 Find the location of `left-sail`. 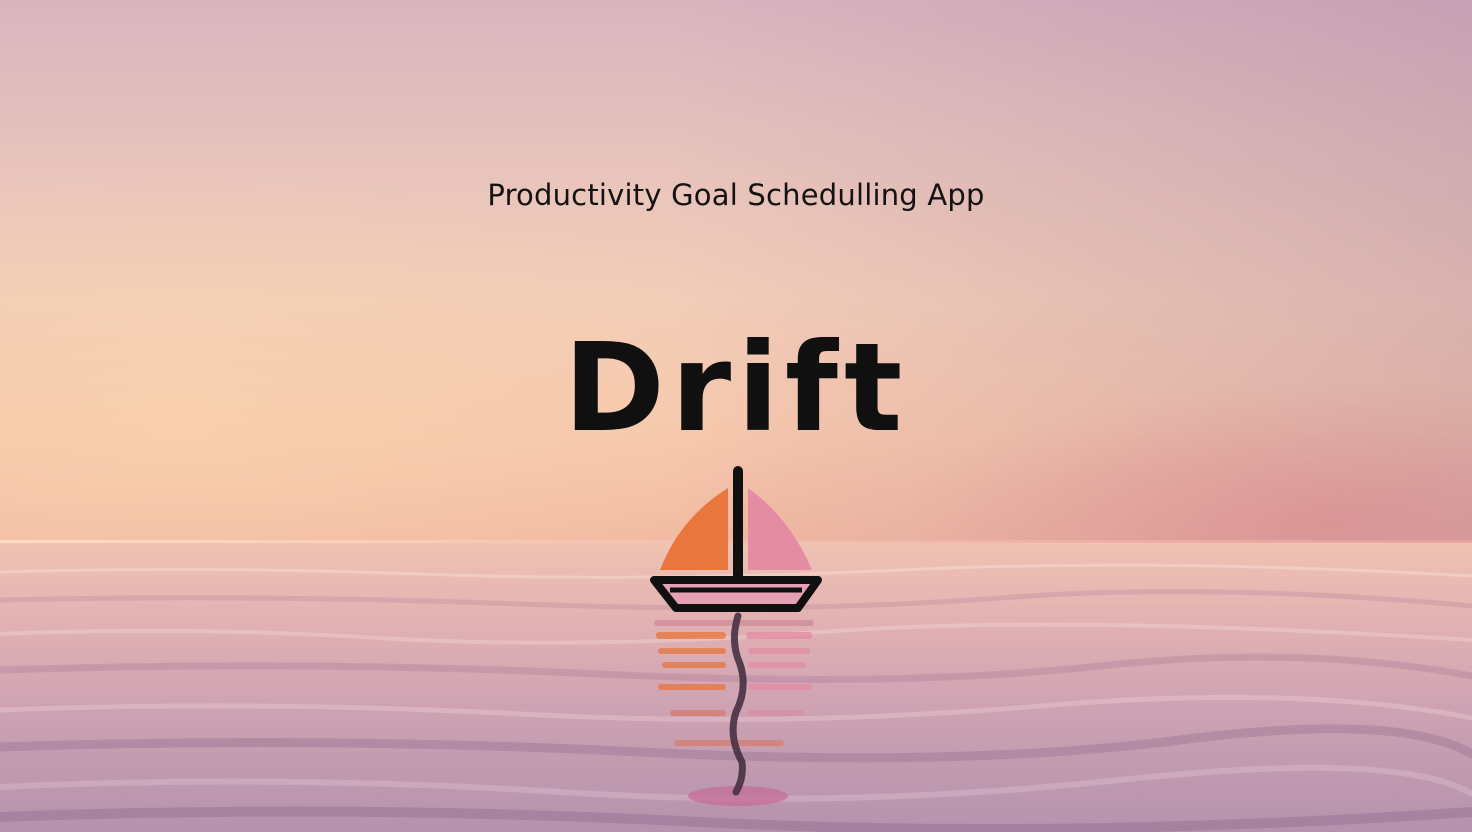

left-sail is located at coordinates (694, 529).